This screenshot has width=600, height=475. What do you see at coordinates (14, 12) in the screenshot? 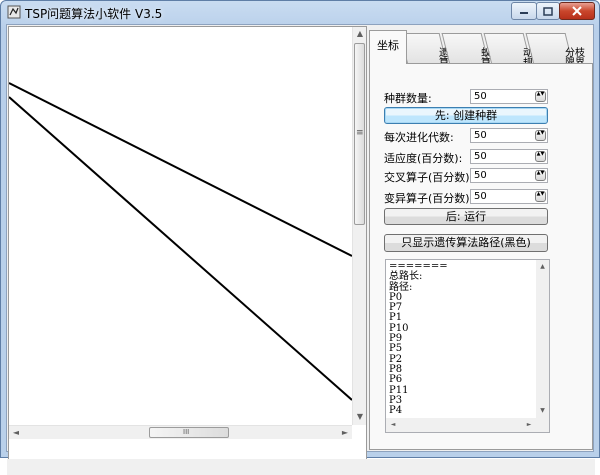
I see `app-icon` at bounding box center [14, 12].